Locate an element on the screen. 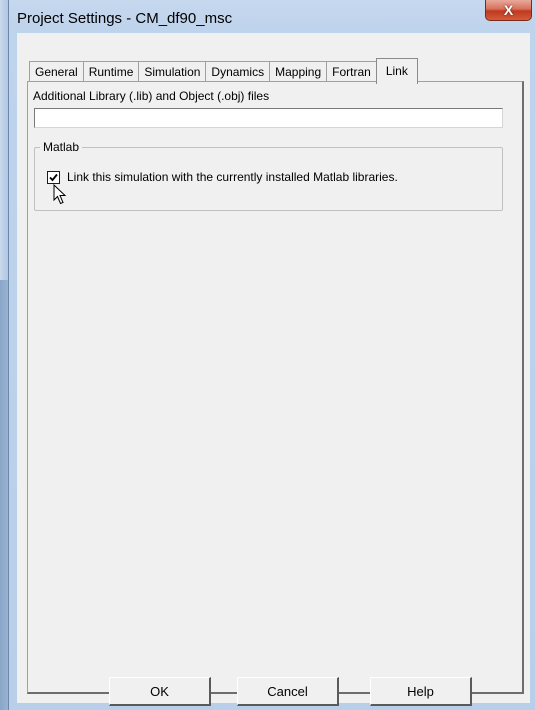  close-button: X is located at coordinates (508, 10).